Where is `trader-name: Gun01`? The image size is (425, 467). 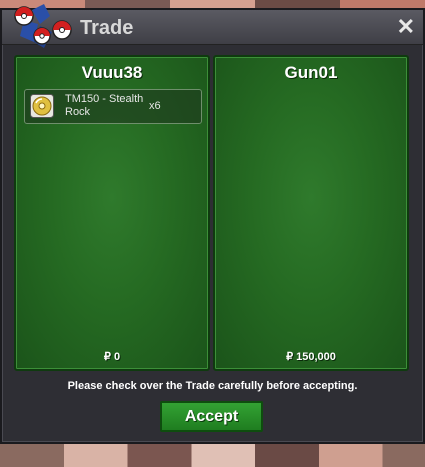
trader-name: Gun01 is located at coordinates (311, 72).